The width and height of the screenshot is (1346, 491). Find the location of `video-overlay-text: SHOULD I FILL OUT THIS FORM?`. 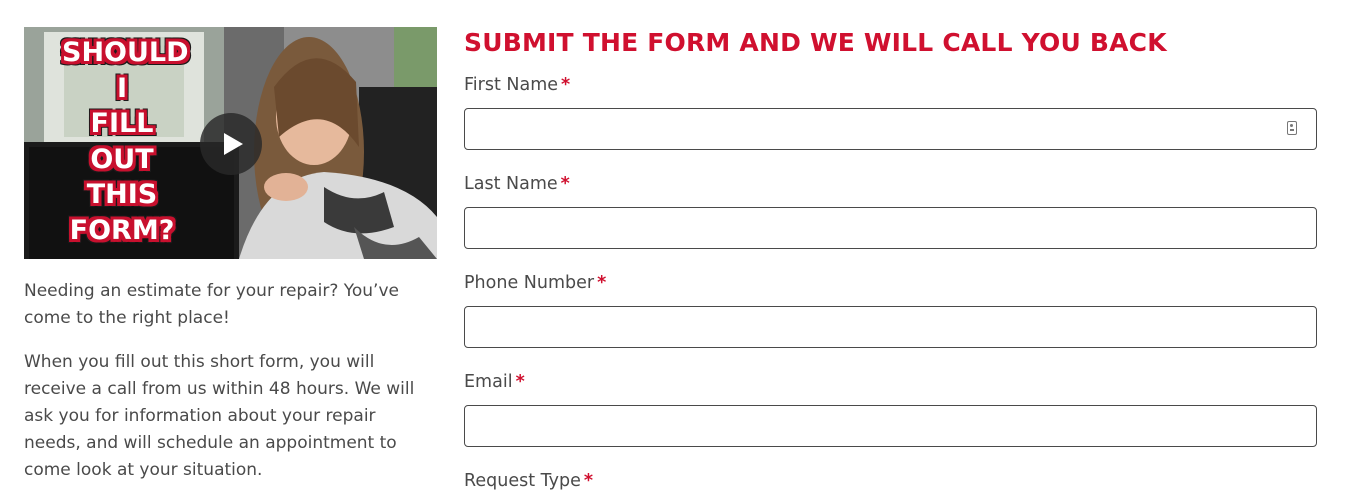

video-overlay-text: SHOULD I FILL OUT THIS FORM? is located at coordinates (125, 141).